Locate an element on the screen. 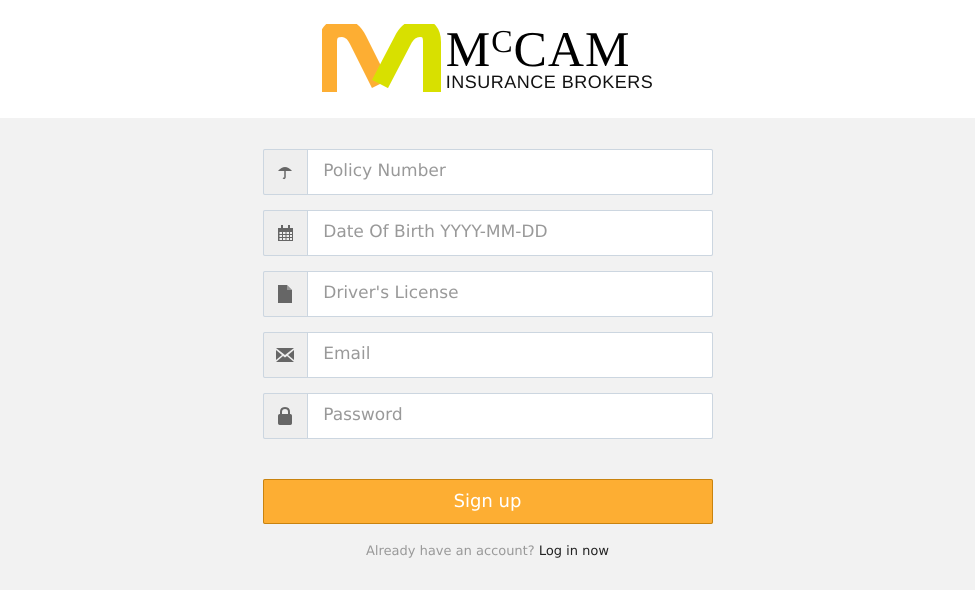 This screenshot has width=975, height=590. logo-icon is located at coordinates (382, 59).